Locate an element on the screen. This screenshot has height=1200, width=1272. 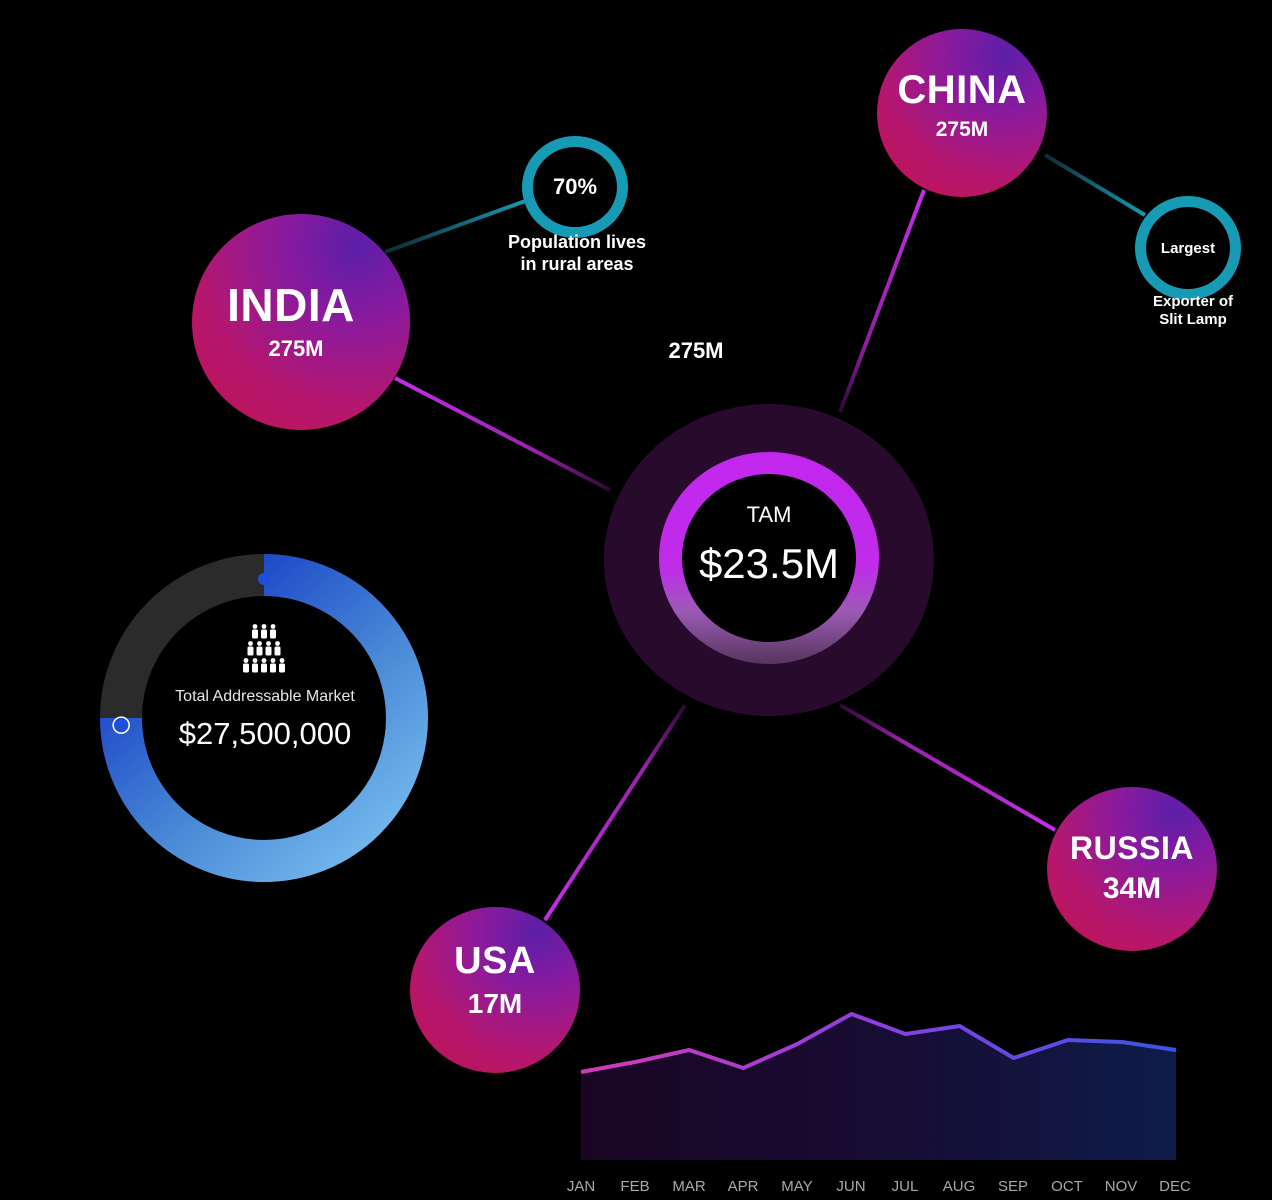
x-tick-aug: AUG is located at coordinates (959, 1186).